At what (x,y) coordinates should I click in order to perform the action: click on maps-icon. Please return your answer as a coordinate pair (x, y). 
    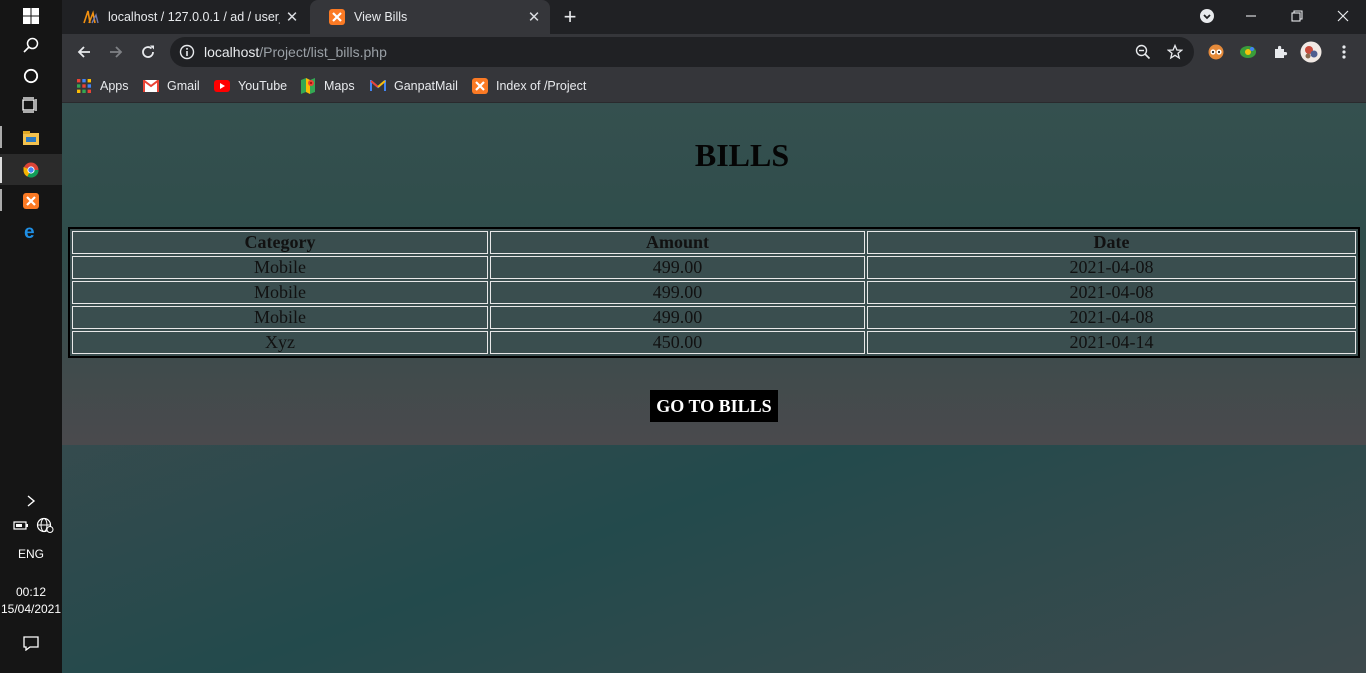
    Looking at the image, I should click on (308, 86).